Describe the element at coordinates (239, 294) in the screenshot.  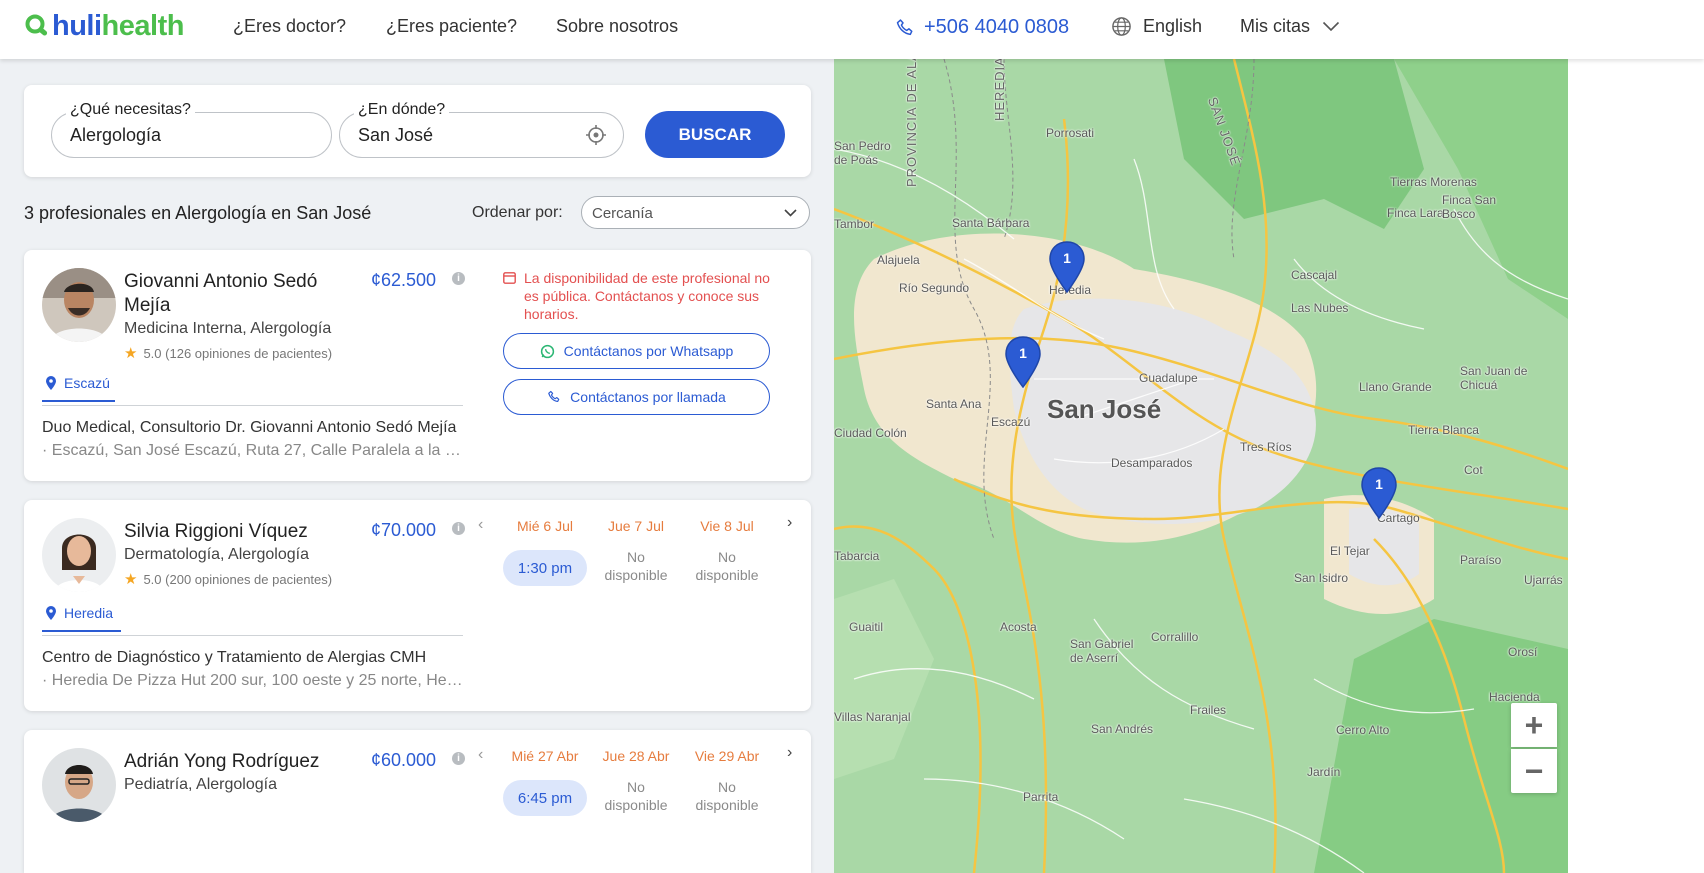
I see `doctor-name: Giovanni Antonio Sedó Mejía` at that location.